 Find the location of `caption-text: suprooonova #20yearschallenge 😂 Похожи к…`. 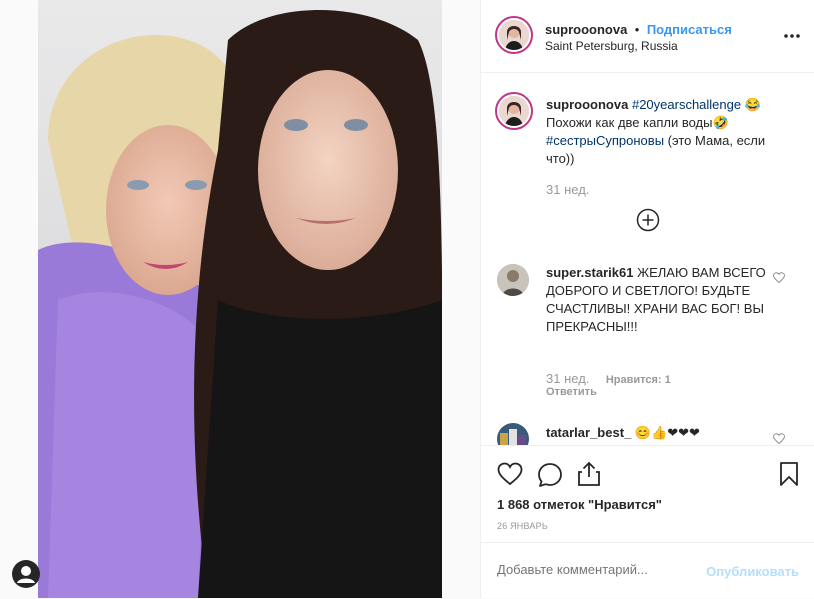

caption-text: suprooonova #20yearschallenge 😂 Похожи к… is located at coordinates (666, 132).